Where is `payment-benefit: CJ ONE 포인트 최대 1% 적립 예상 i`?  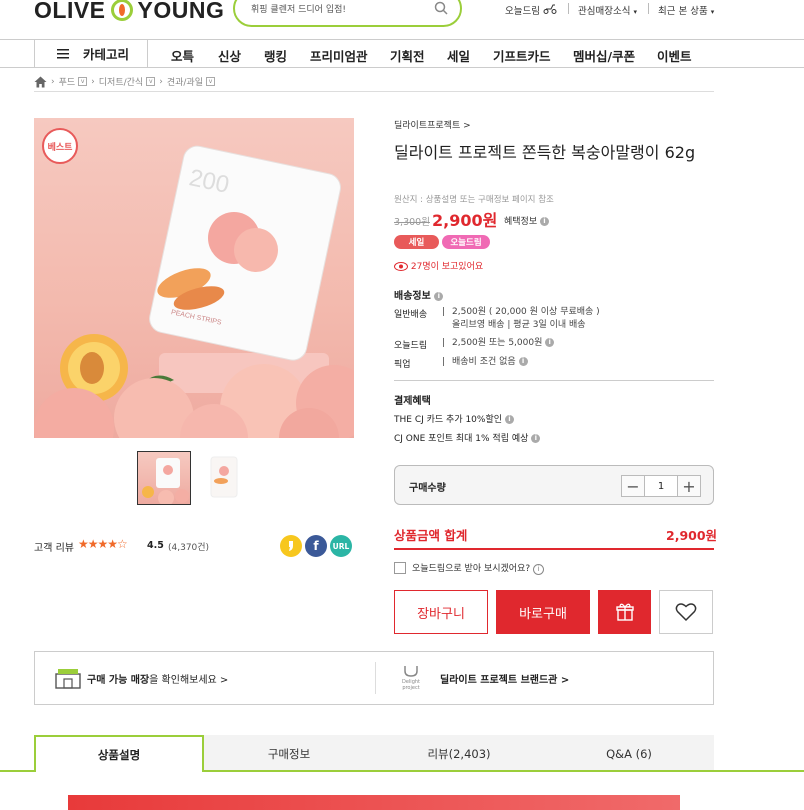 payment-benefit: CJ ONE 포인트 최대 1% 적립 예상 i is located at coordinates (467, 437).